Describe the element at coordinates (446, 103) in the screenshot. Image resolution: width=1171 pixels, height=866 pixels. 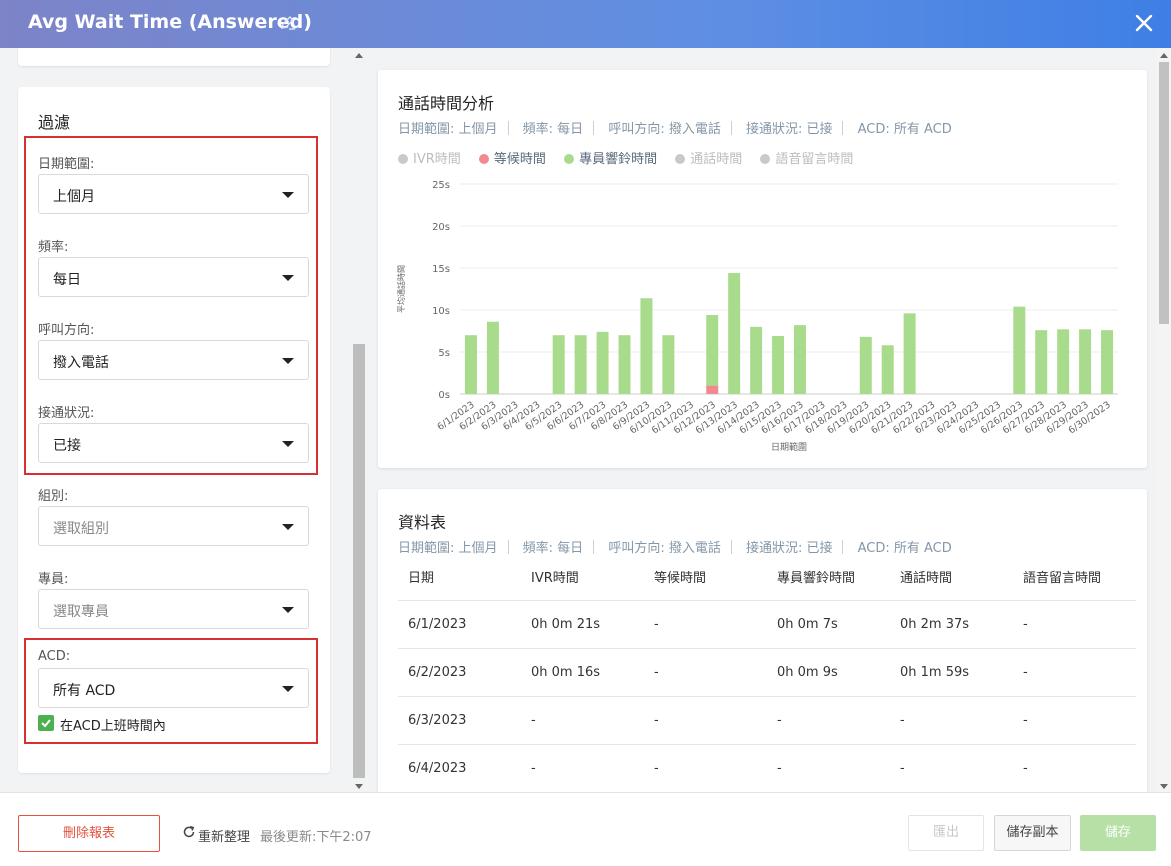
I see `chart-title: 通話時間分析` at that location.